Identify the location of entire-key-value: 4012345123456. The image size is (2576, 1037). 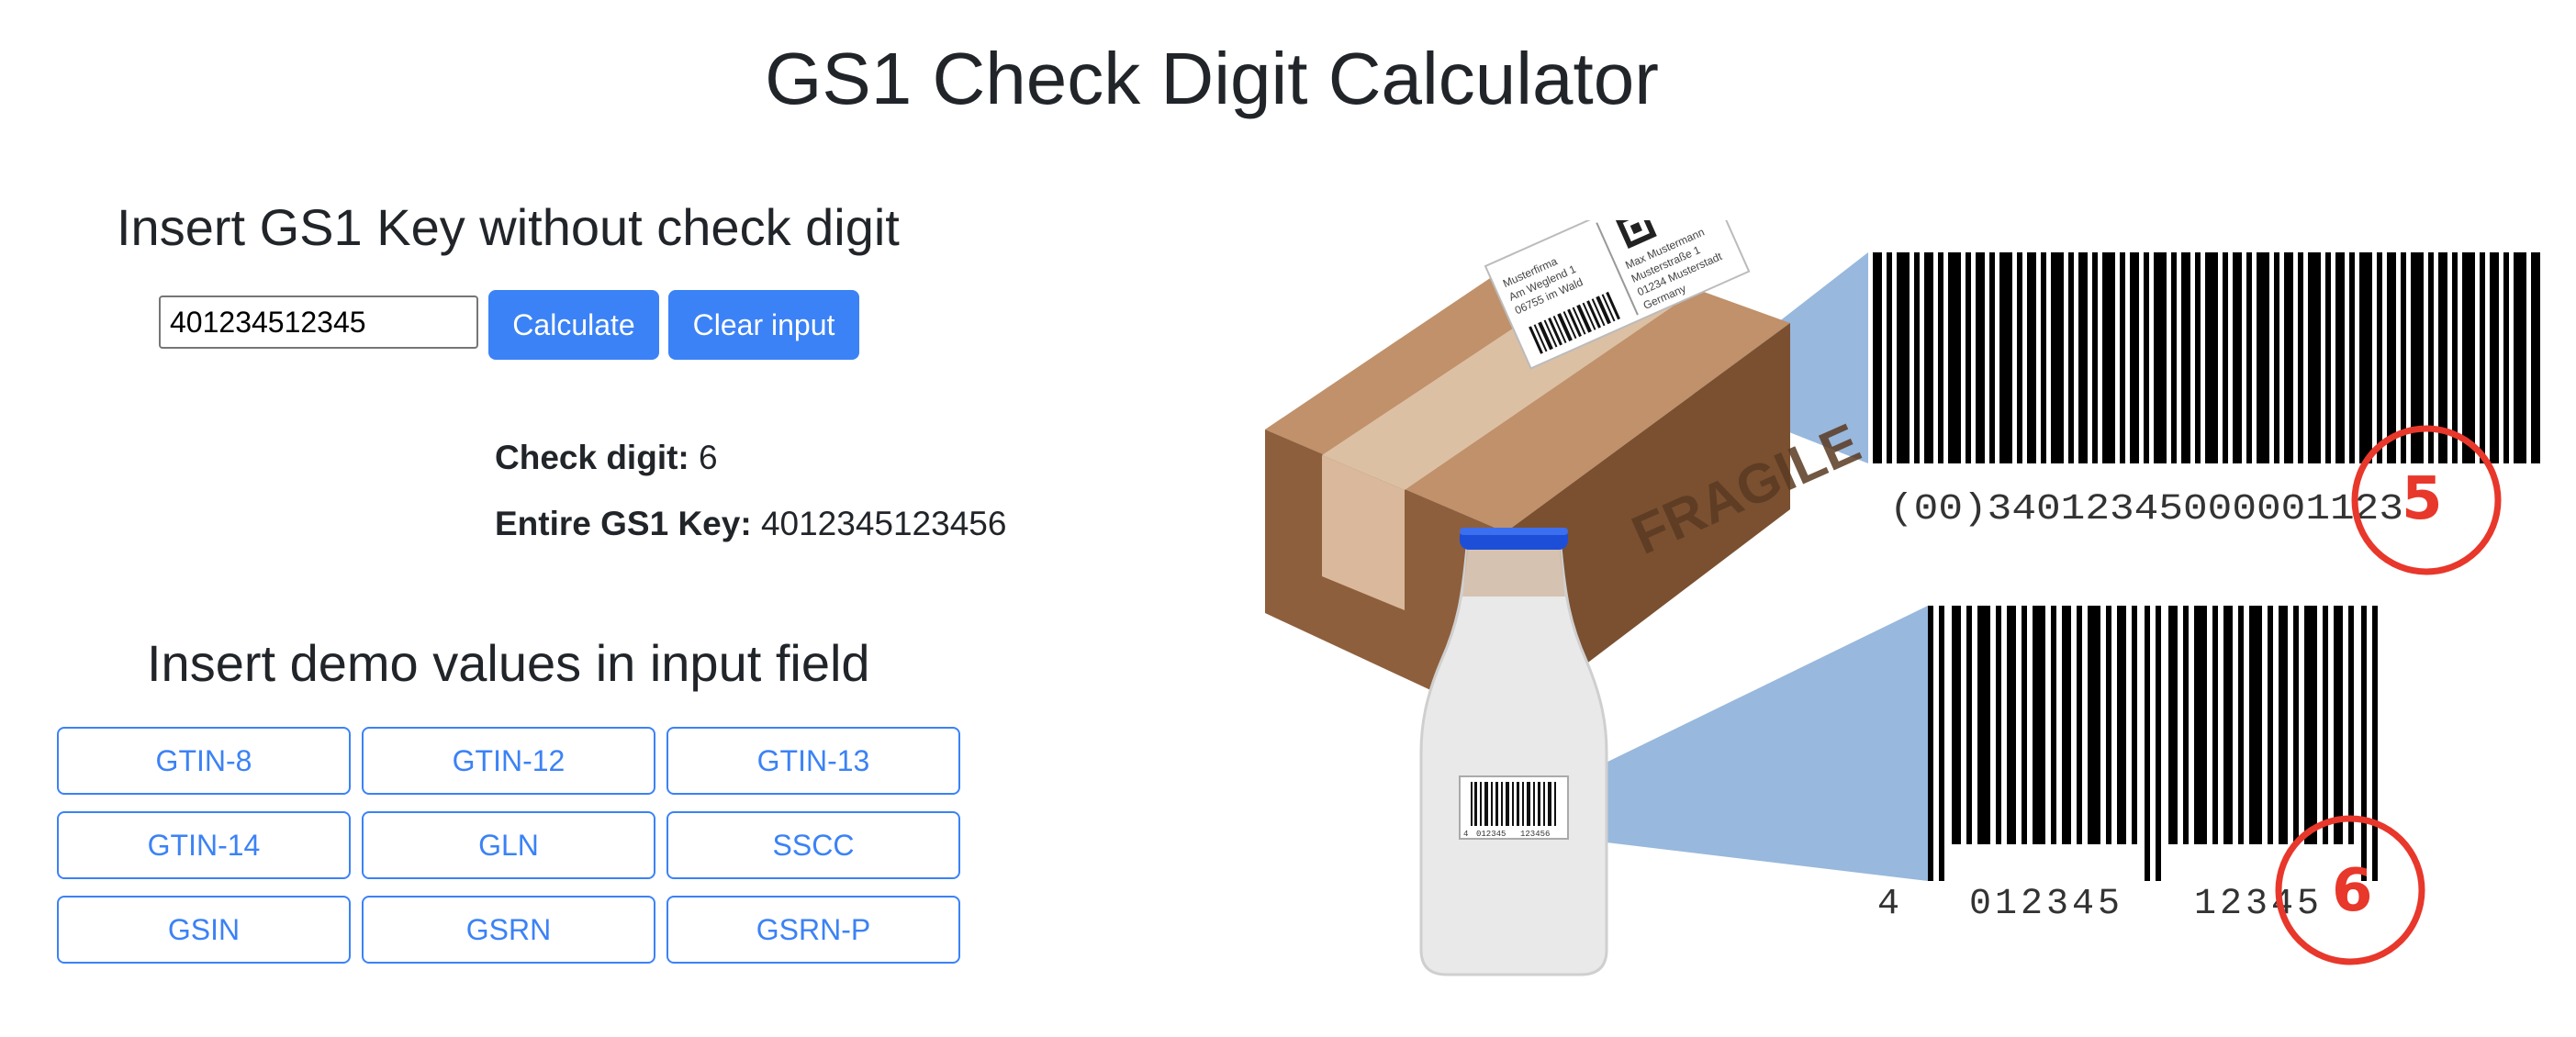
(883, 523).